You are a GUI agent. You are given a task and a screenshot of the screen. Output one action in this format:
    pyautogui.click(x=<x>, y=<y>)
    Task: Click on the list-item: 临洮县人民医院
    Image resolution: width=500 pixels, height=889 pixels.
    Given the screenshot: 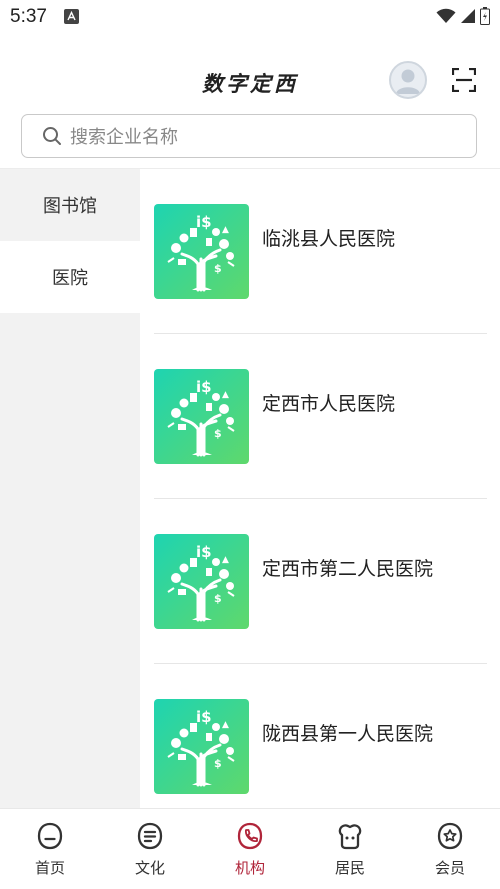 What is the action you would take?
    pyautogui.click(x=320, y=251)
    